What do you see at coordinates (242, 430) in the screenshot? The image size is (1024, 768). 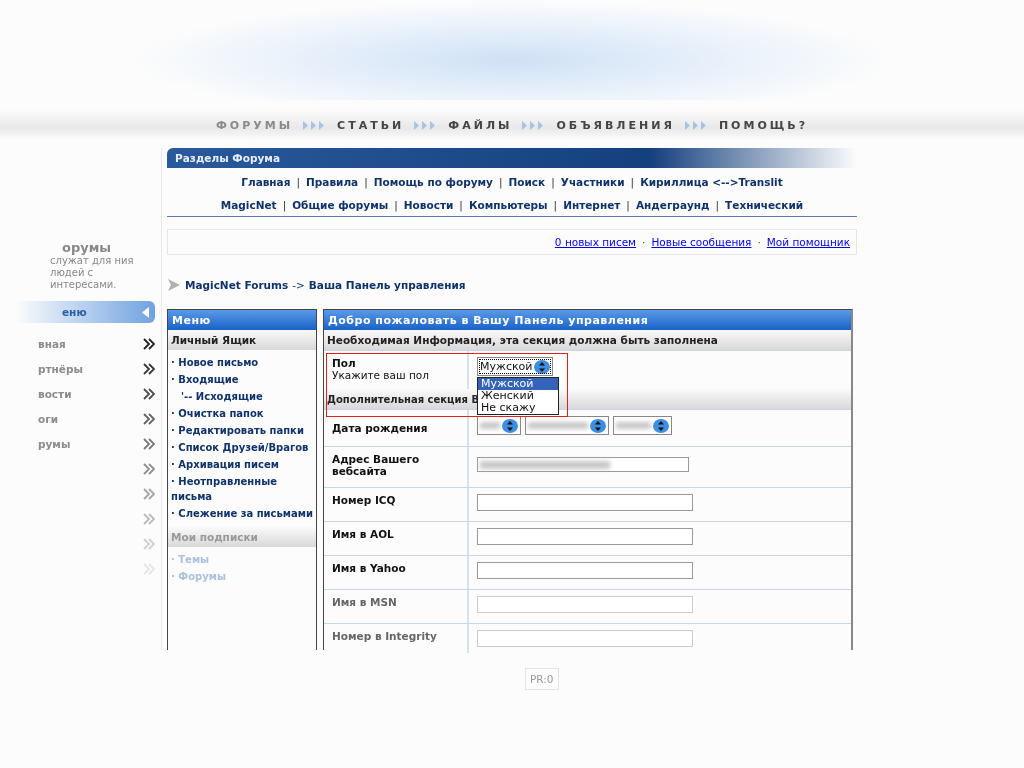 I see `menu-link: · Редактировать папки` at bounding box center [242, 430].